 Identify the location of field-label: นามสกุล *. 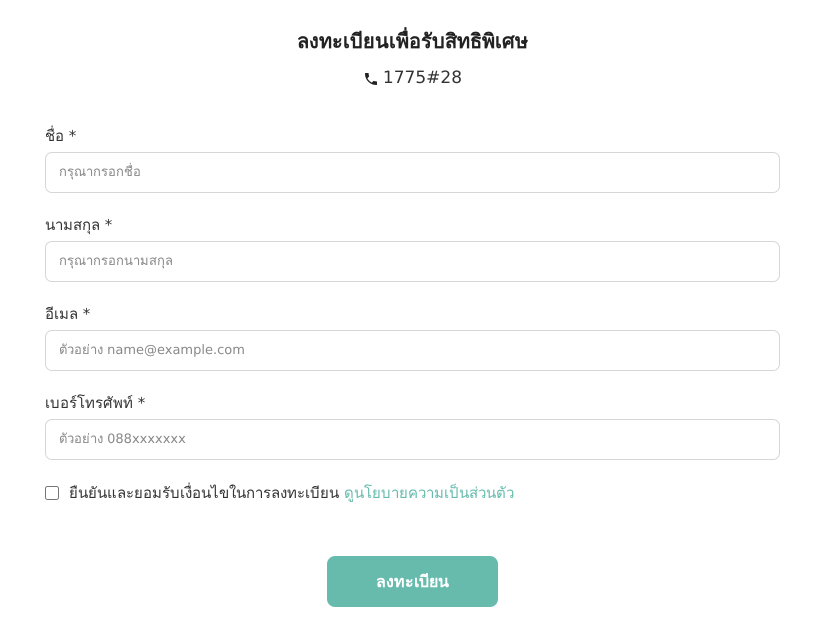
(79, 224).